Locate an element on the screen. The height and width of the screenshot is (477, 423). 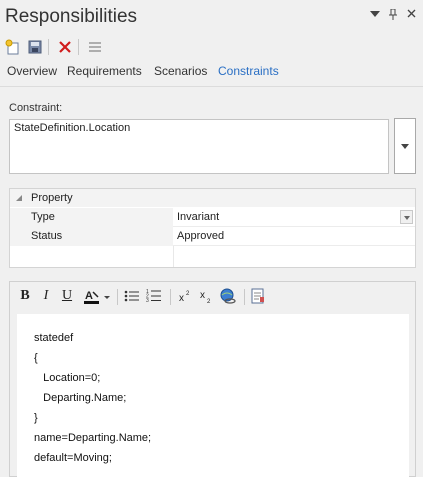
title-bar: Responsibilities is located at coordinates (211, 18).